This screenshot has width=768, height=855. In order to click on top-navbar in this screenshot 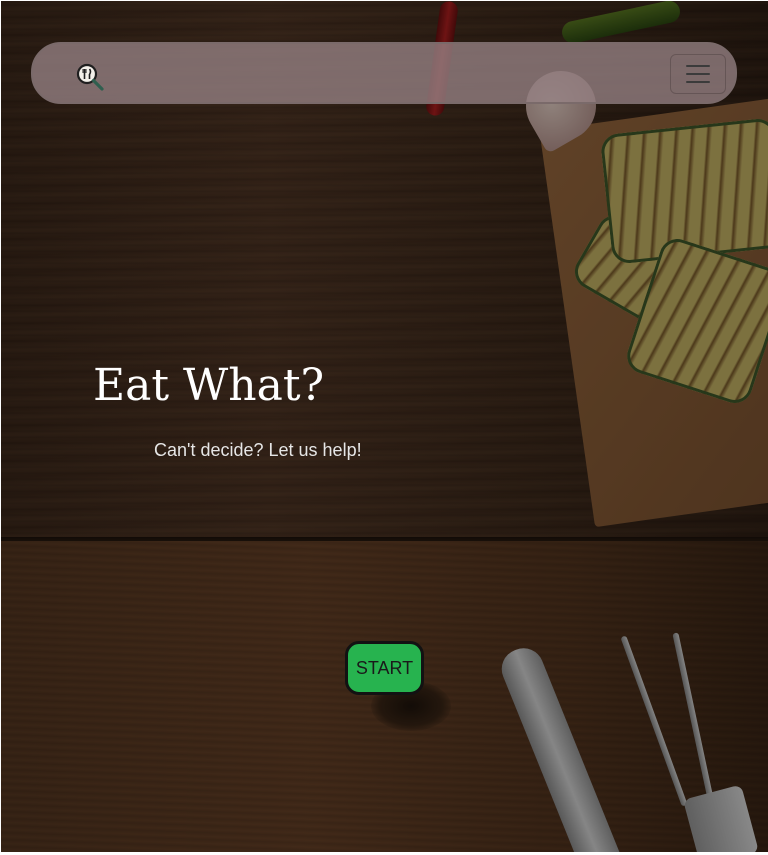, I will do `click(384, 73)`.